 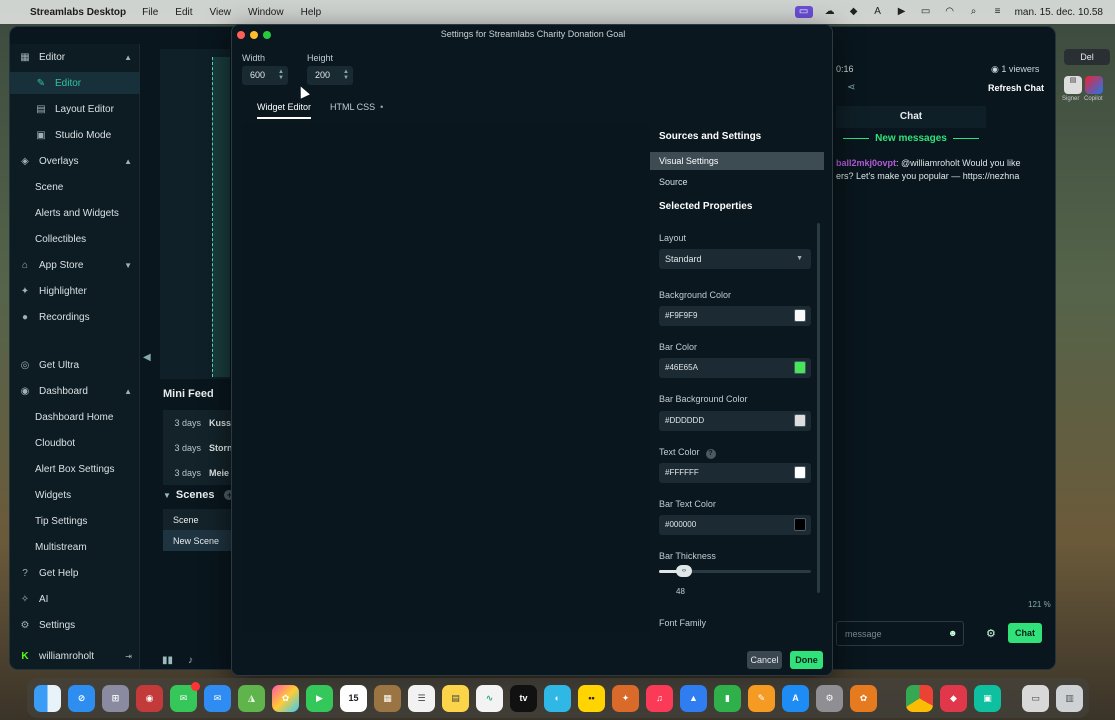 What do you see at coordinates (926, 12) in the screenshot?
I see `battery-icon: ▭` at bounding box center [926, 12].